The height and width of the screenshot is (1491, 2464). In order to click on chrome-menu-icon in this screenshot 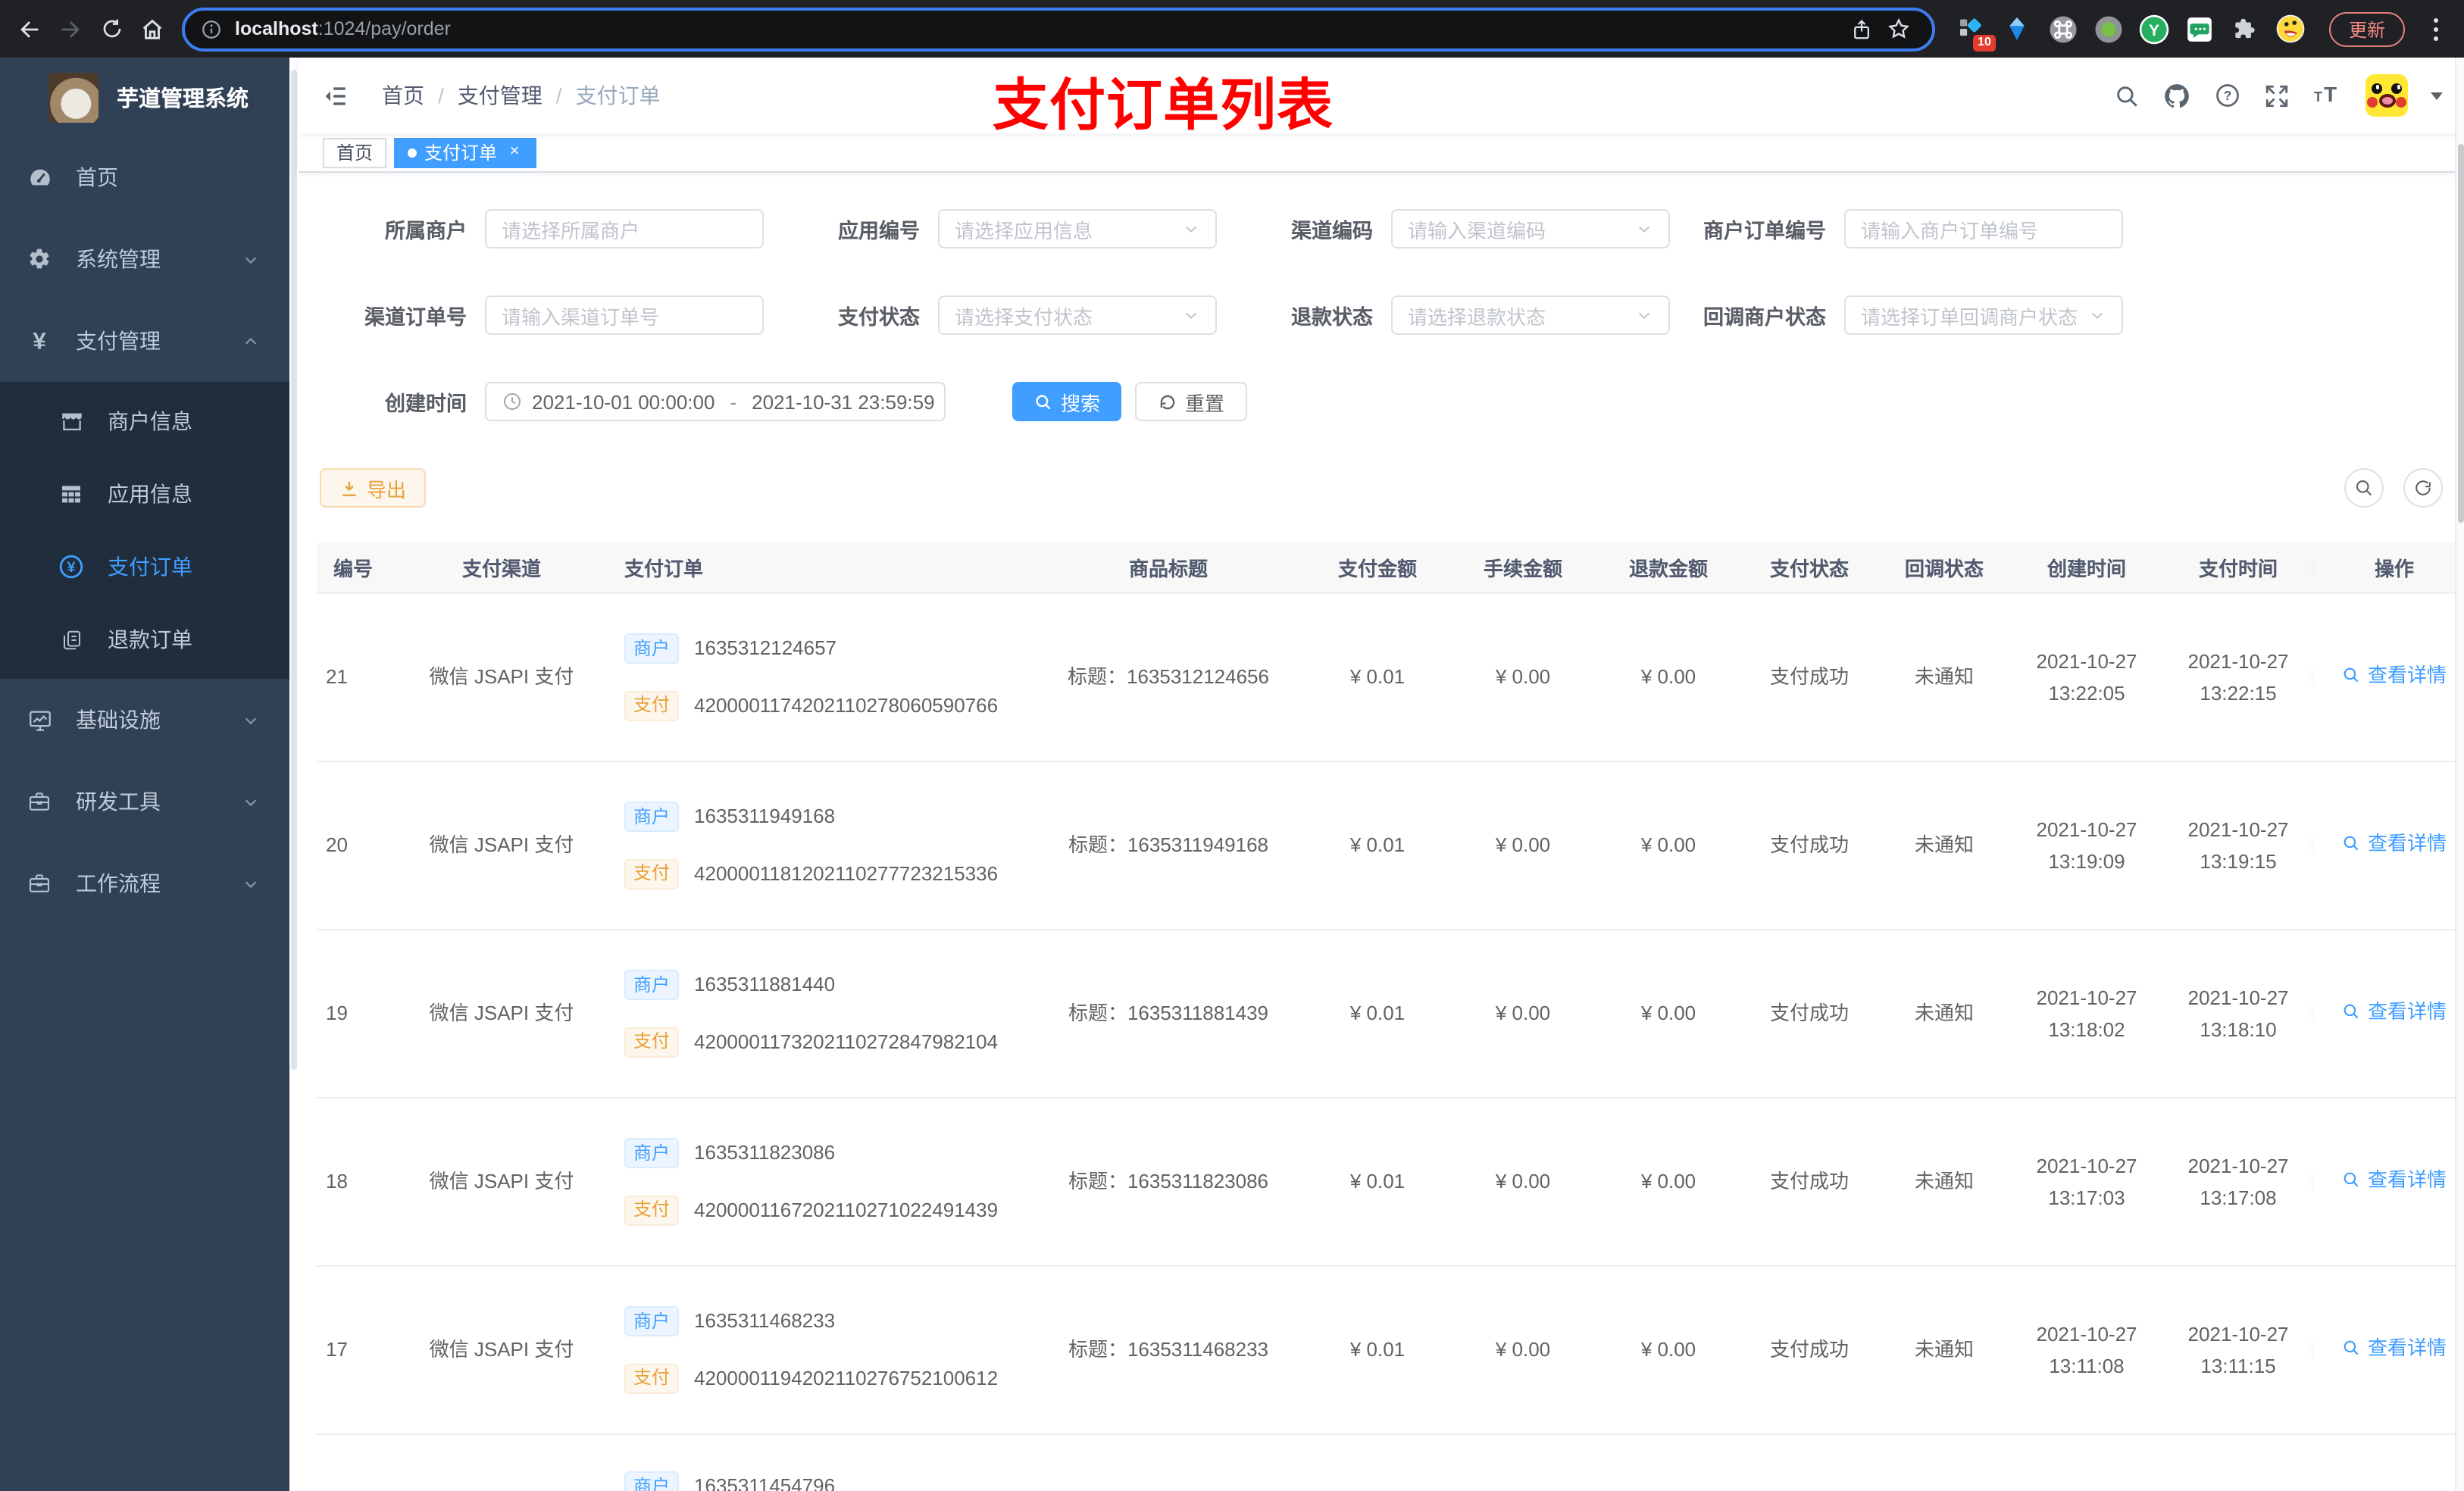, I will do `click(2435, 28)`.